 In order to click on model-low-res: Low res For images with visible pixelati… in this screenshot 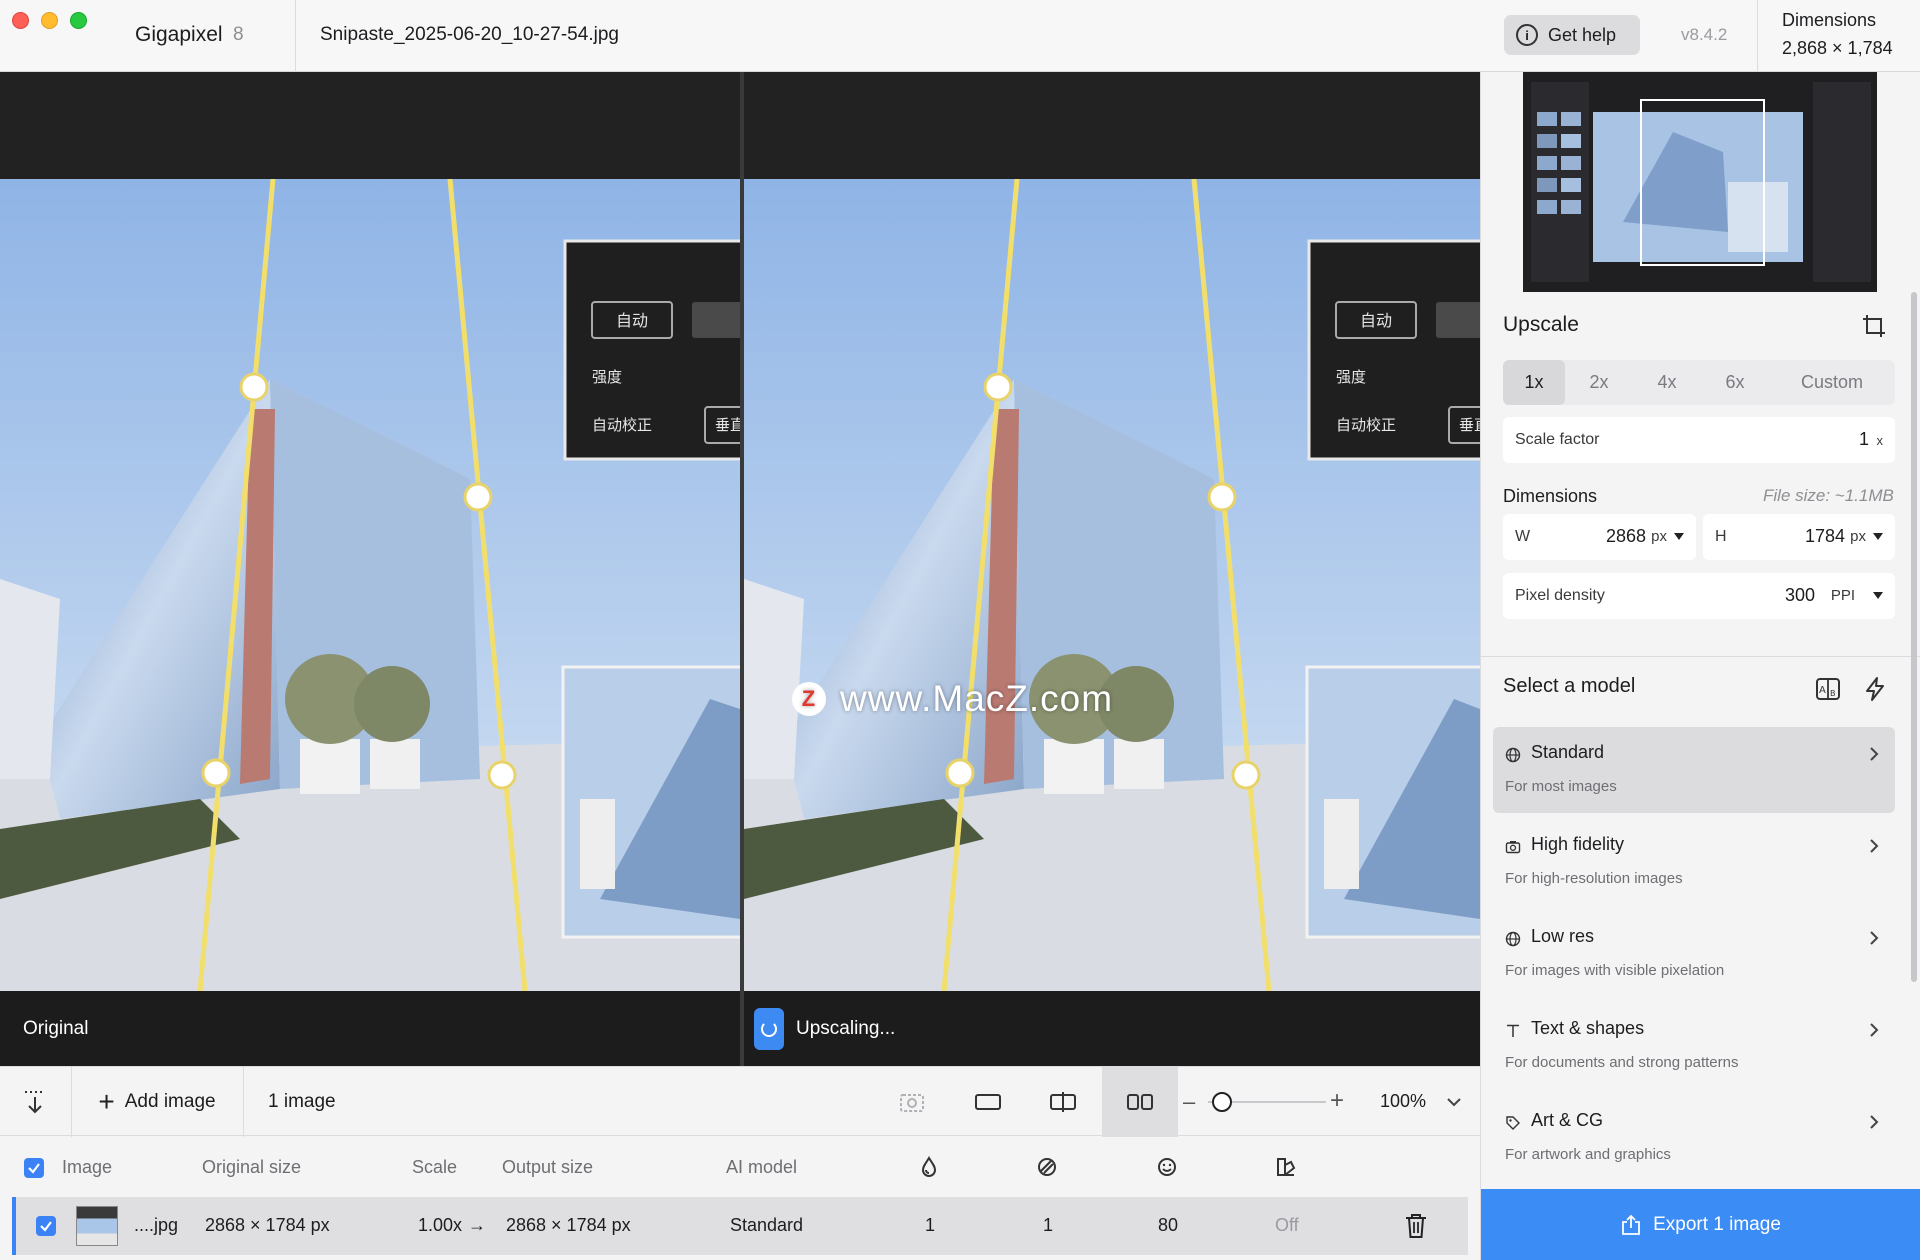, I will do `click(1694, 954)`.